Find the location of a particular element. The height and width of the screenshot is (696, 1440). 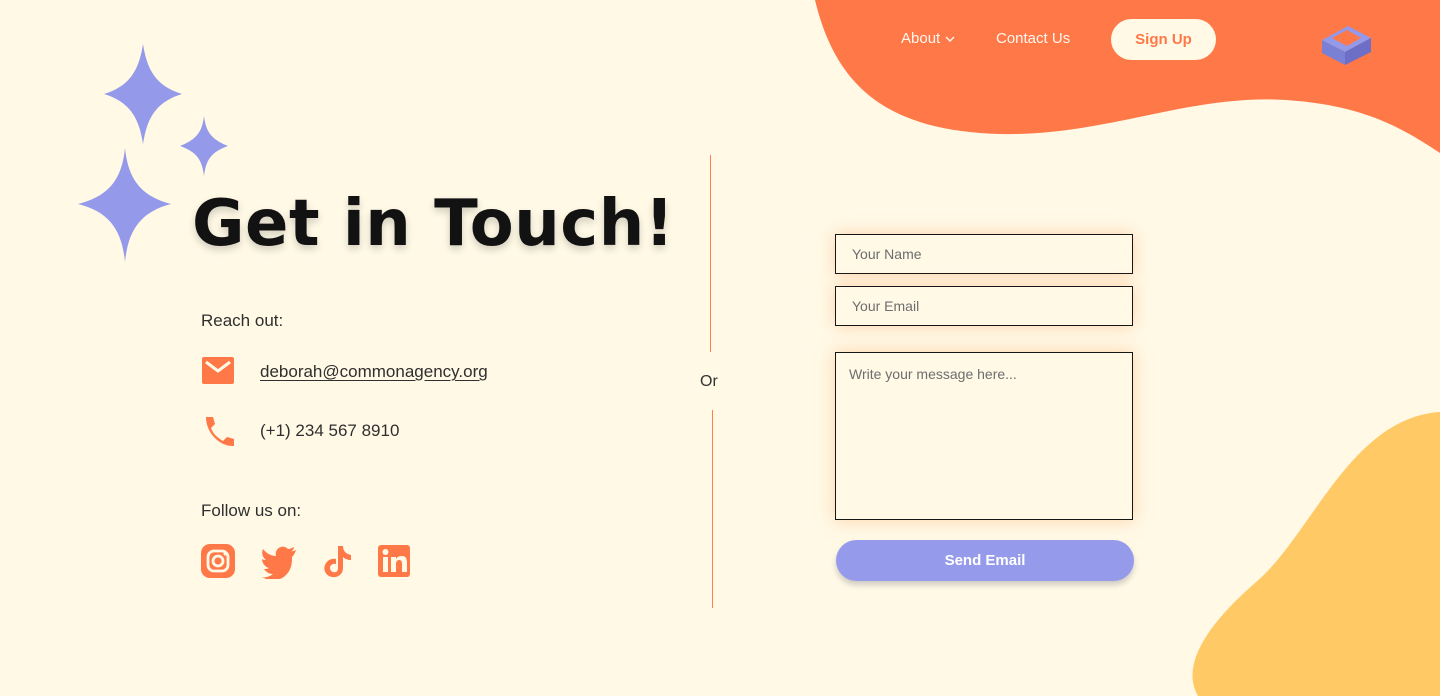

phone-icon is located at coordinates (220, 432).